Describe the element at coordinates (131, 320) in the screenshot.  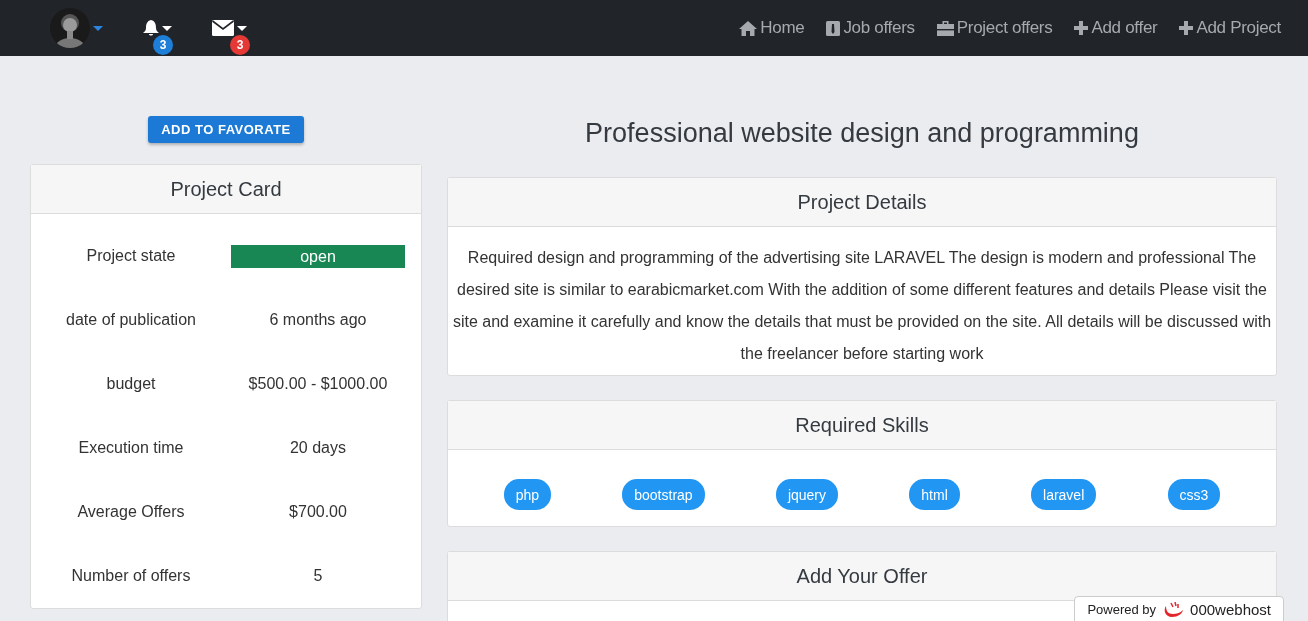
I see `field-label: date of publication` at that location.